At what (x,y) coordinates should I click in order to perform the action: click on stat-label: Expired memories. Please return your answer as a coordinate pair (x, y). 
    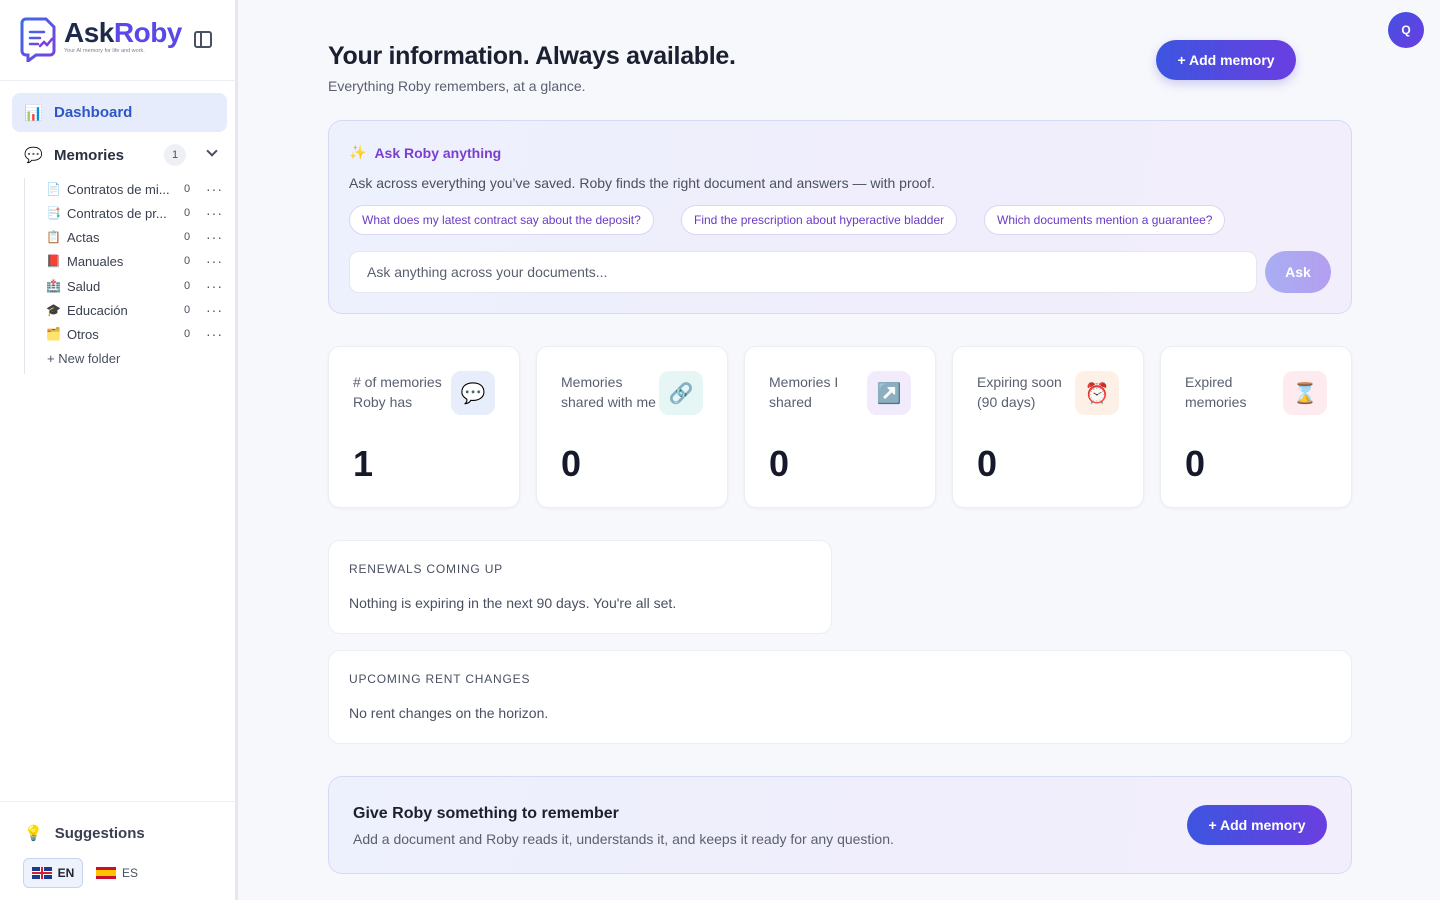
    Looking at the image, I should click on (1216, 392).